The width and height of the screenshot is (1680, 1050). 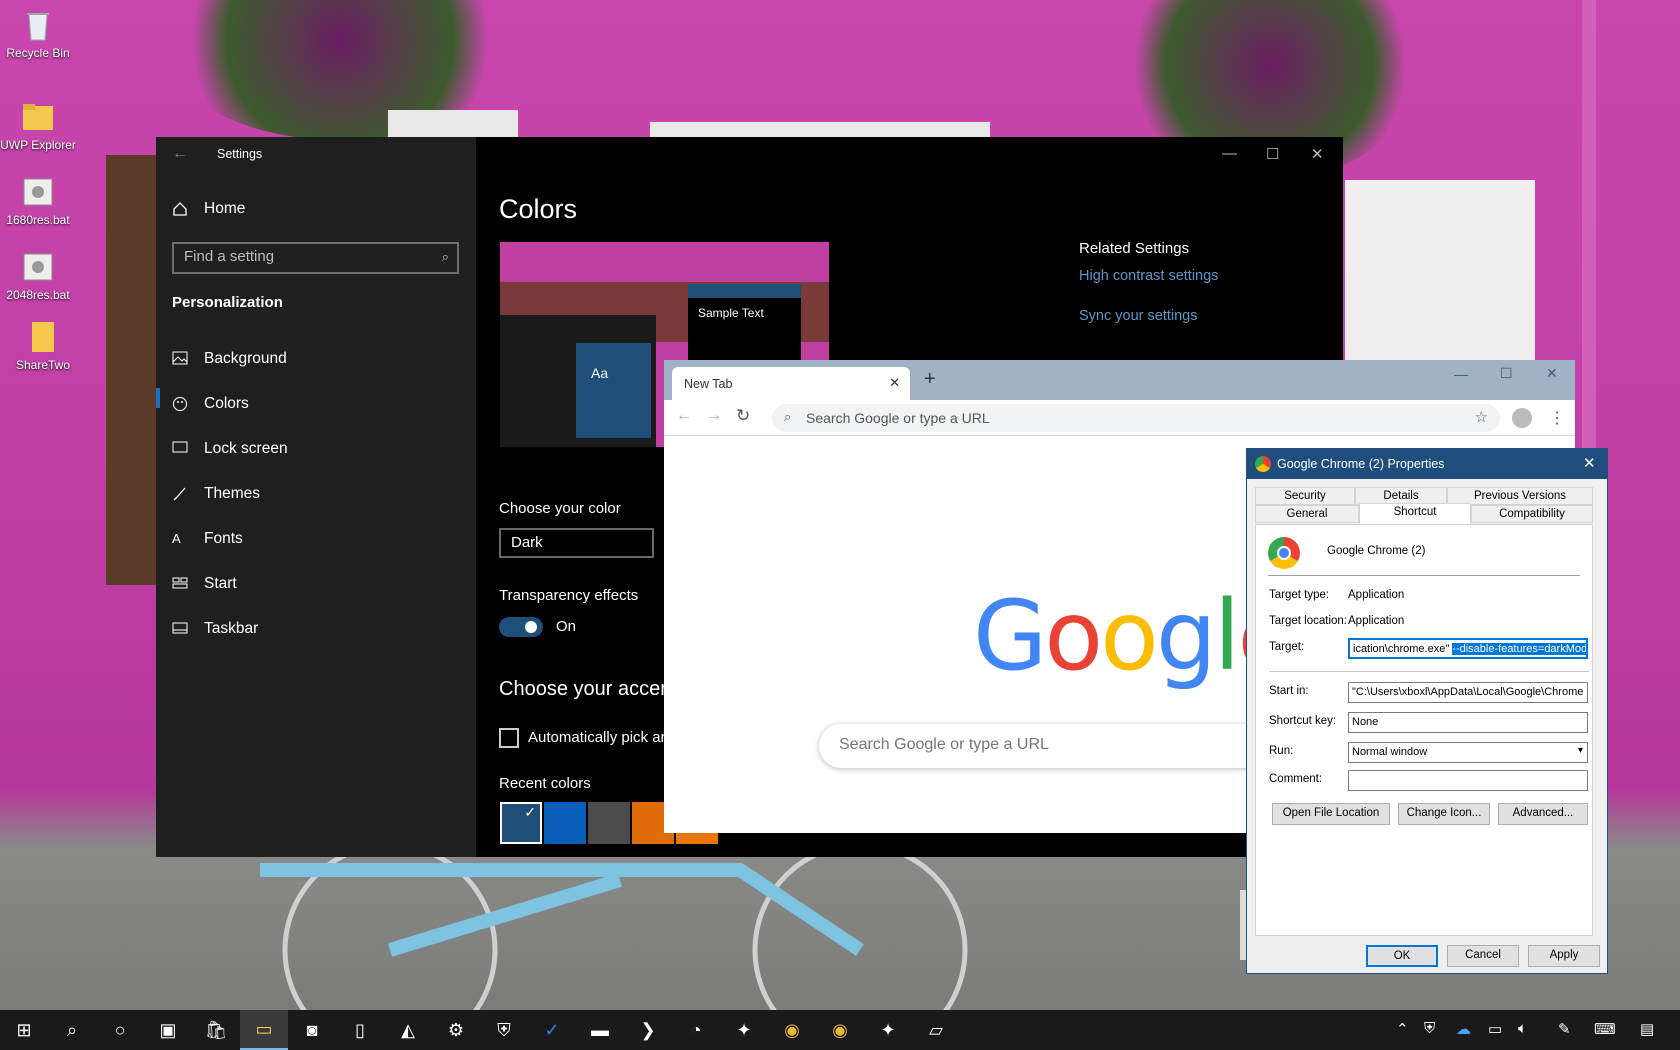 I want to click on terminal-icon: ▬, so click(x=600, y=1030).